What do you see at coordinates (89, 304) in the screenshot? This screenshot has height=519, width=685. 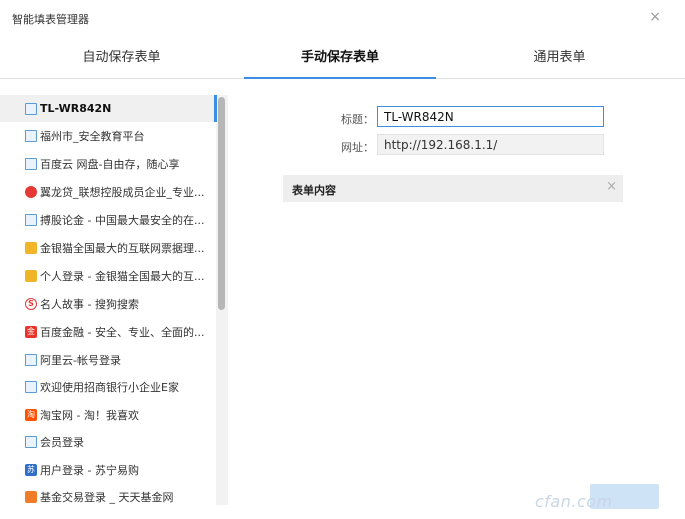 I see `list-item-label: 名人故事 - 搜狗搜索` at bounding box center [89, 304].